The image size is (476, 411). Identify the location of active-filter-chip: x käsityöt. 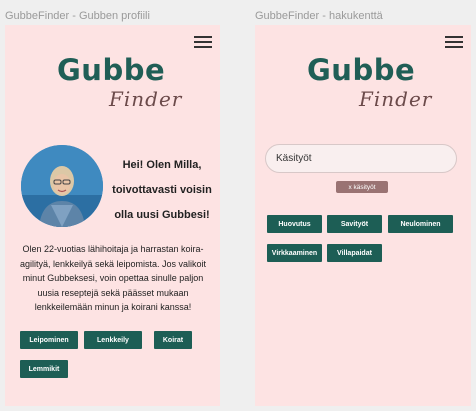
(362, 187).